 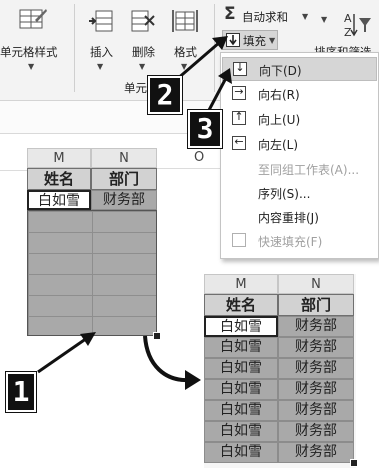 What do you see at coordinates (33, 19) in the screenshot?
I see `cell-styles-icon` at bounding box center [33, 19].